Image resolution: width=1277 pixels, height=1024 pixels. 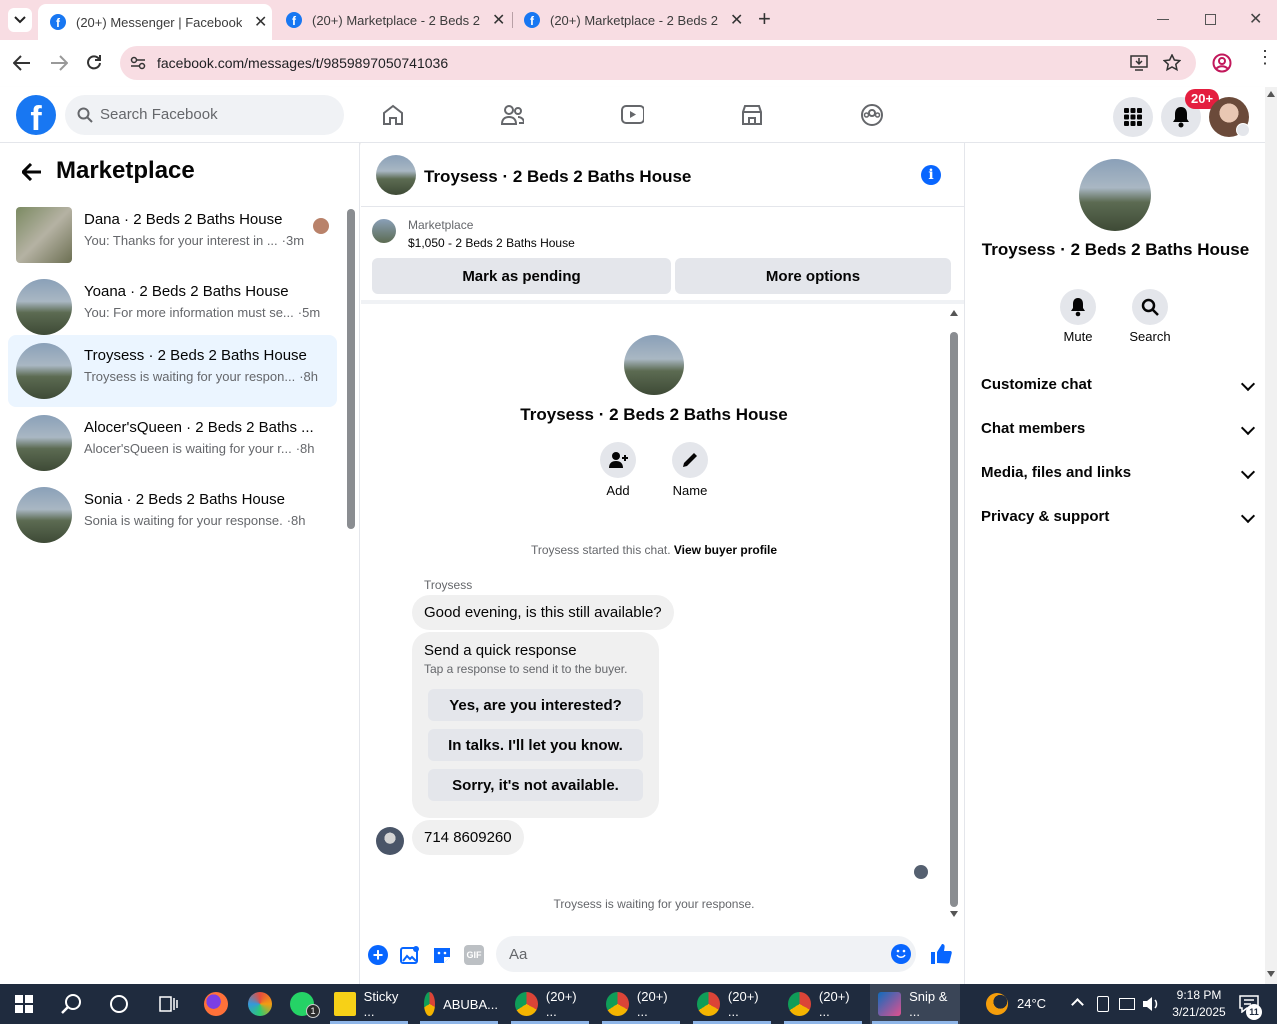 I want to click on profile-icon, so click(x=1222, y=63).